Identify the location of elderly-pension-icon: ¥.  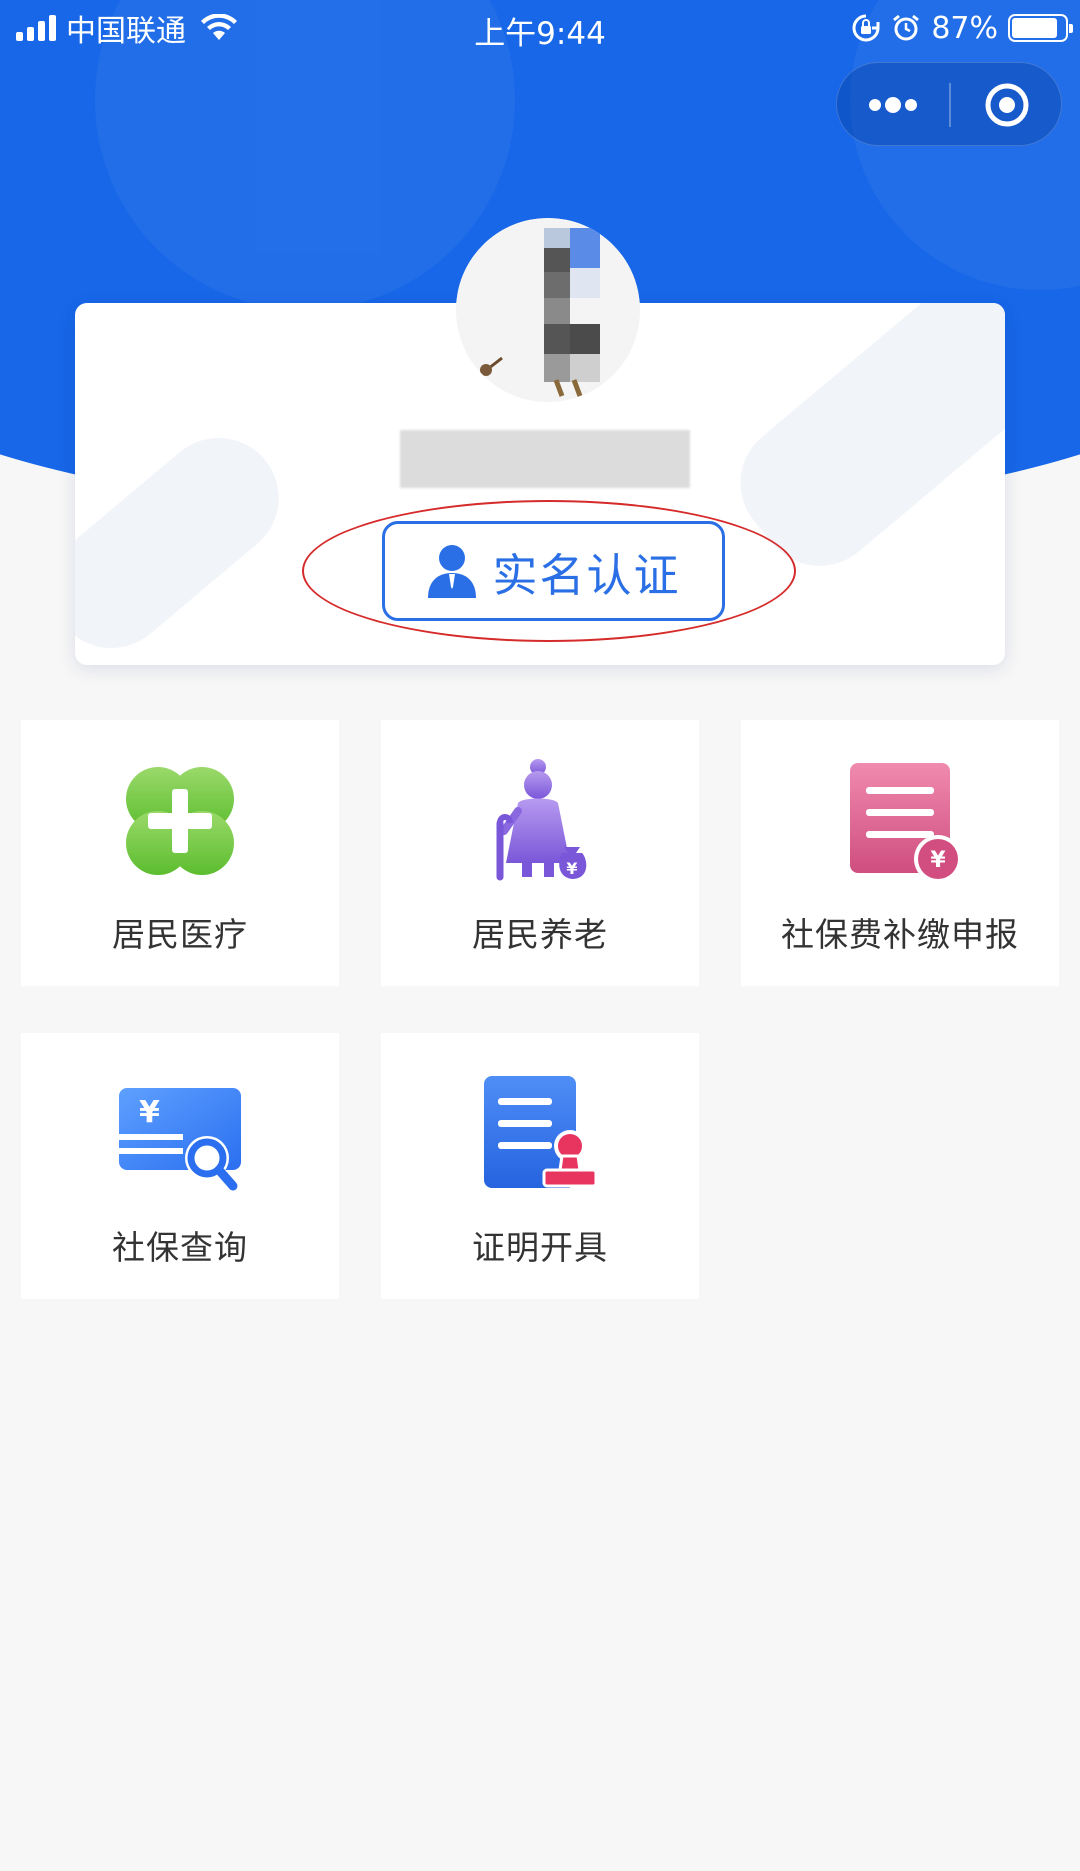
(540, 821).